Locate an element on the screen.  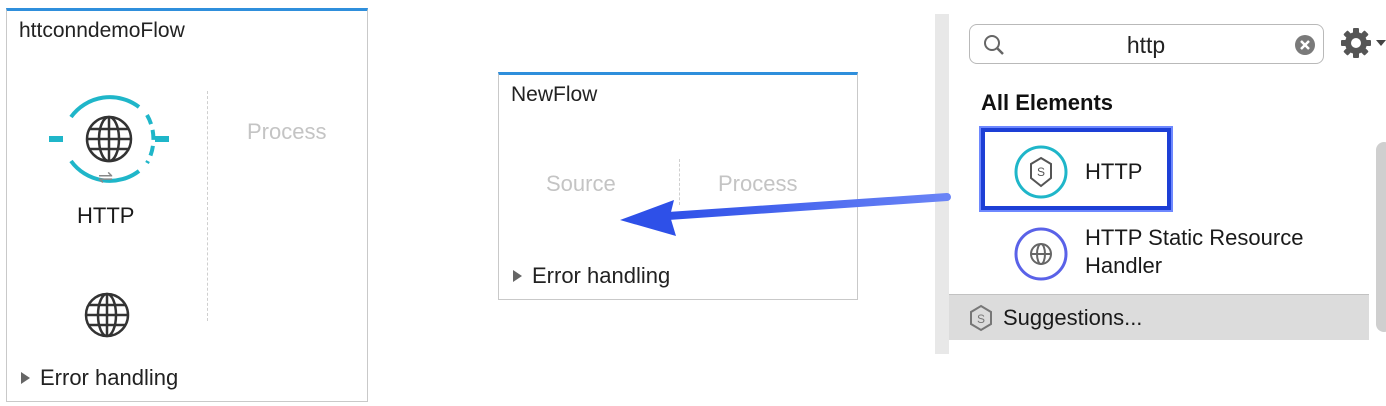
suggestions-icon: S is located at coordinates (981, 317).